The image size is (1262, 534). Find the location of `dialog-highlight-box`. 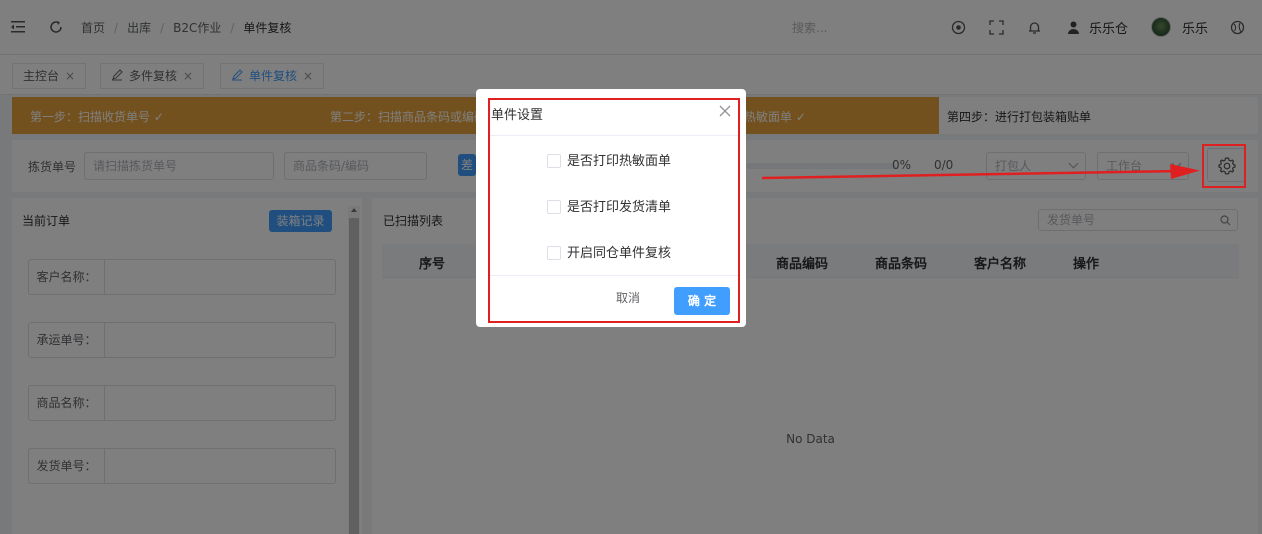

dialog-highlight-box is located at coordinates (614, 210).